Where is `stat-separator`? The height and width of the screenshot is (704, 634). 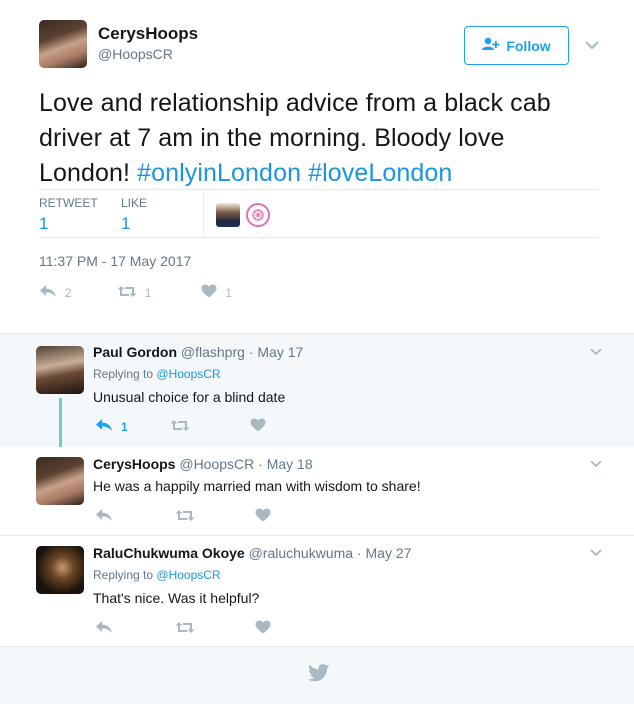
stat-separator is located at coordinates (203, 214).